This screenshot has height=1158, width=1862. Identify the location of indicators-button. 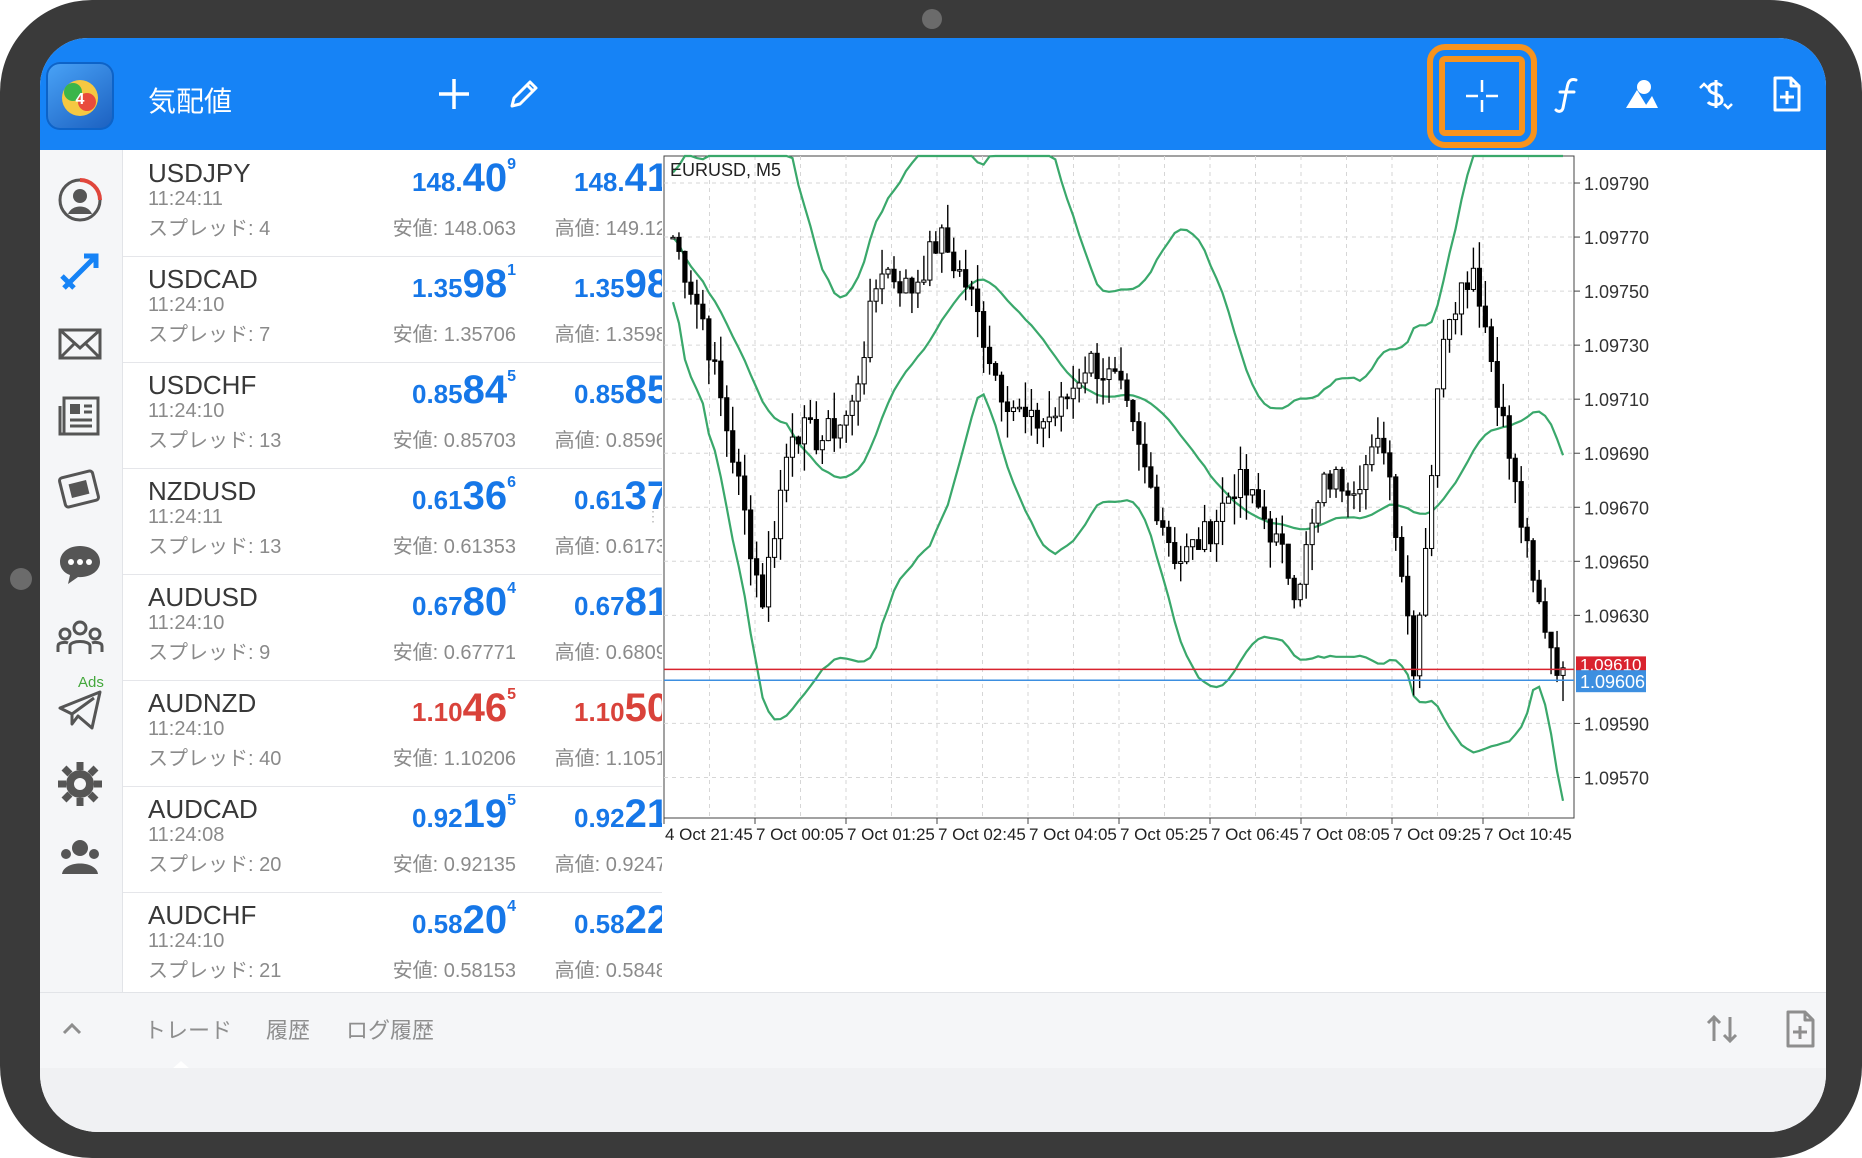
(1568, 94).